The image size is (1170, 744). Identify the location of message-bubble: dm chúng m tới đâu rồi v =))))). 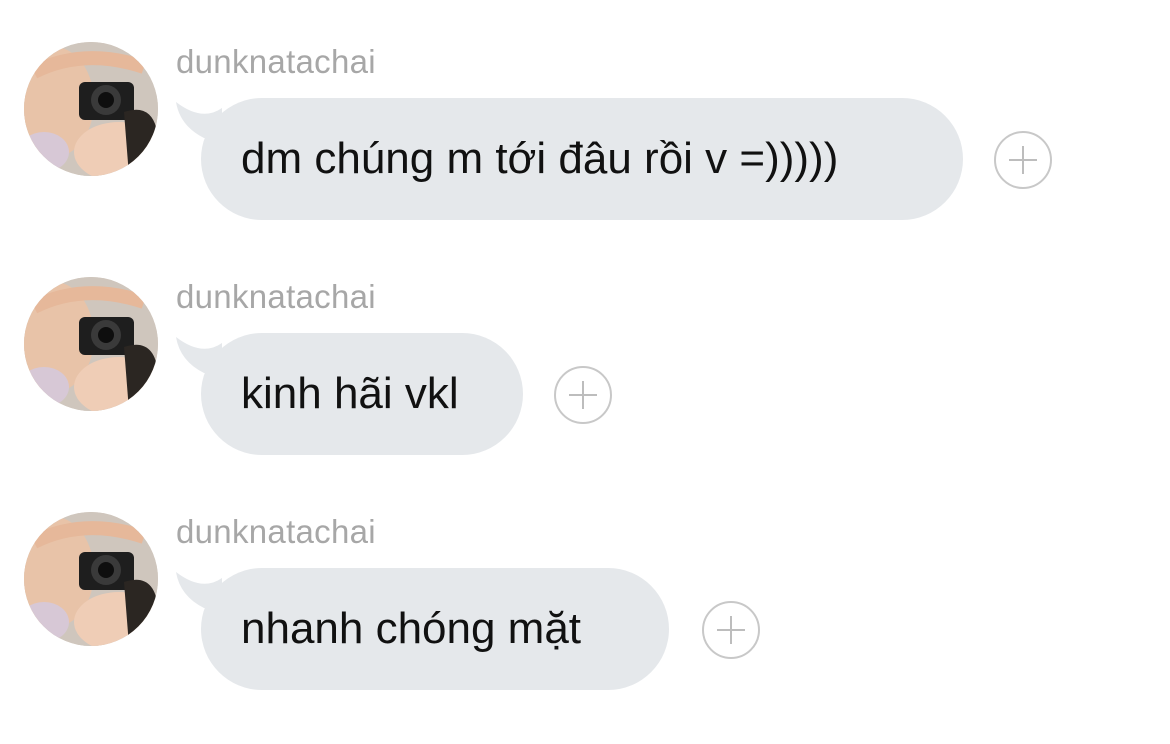
(582, 159).